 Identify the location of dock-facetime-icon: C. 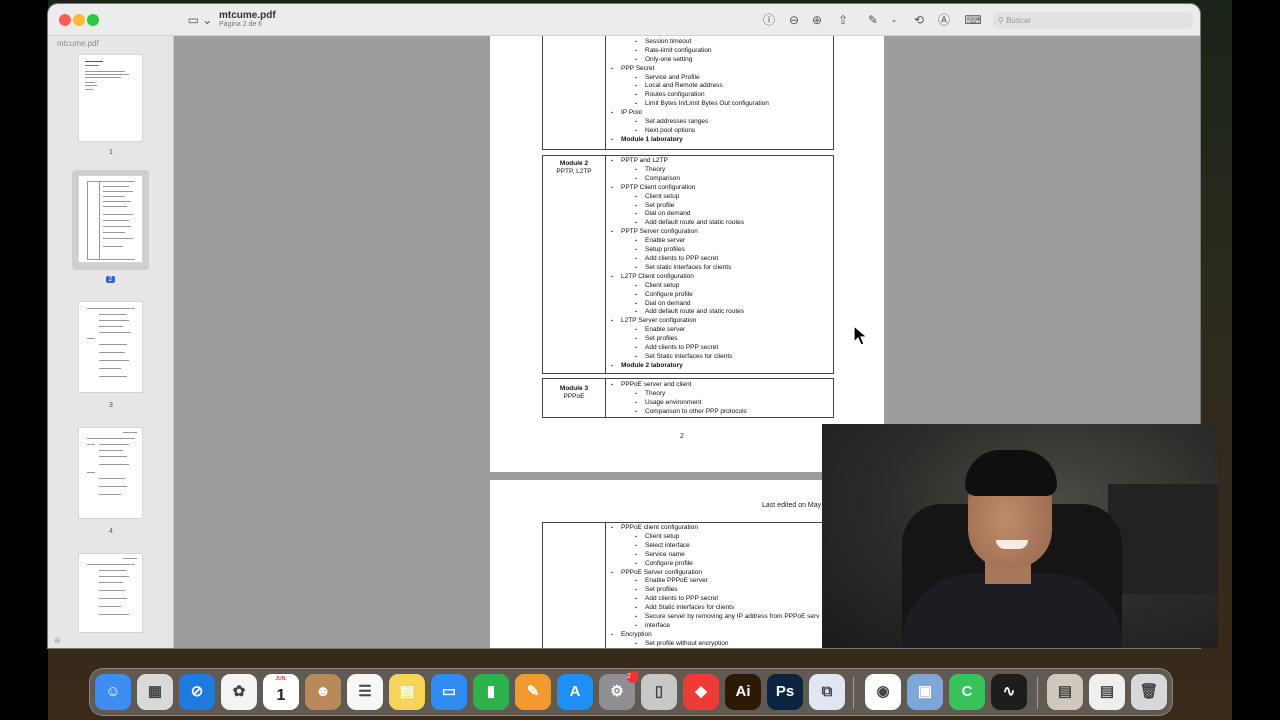
(967, 692).